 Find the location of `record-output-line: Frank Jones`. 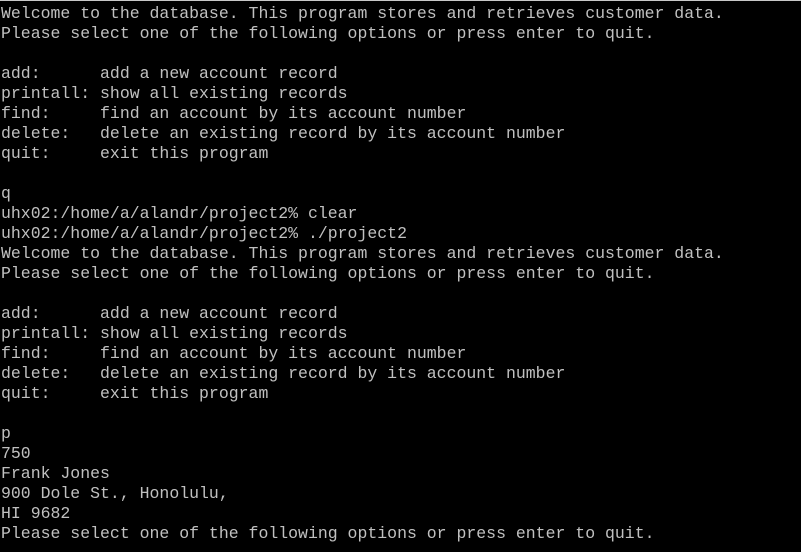

record-output-line: Frank Jones is located at coordinates (55, 473).